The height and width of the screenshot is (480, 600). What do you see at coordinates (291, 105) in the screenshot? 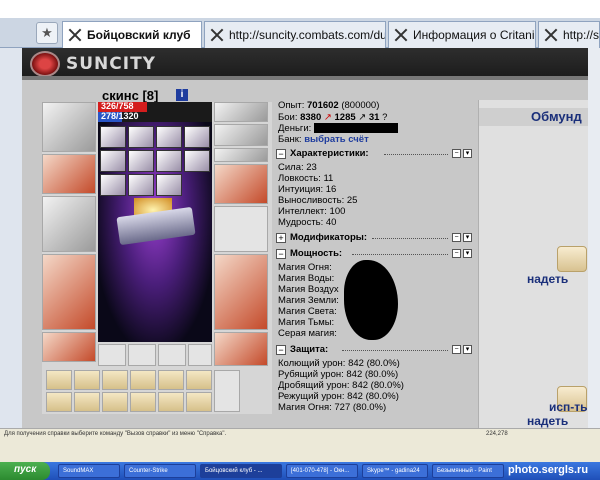
I see `experience-label: Опыт:` at bounding box center [291, 105].